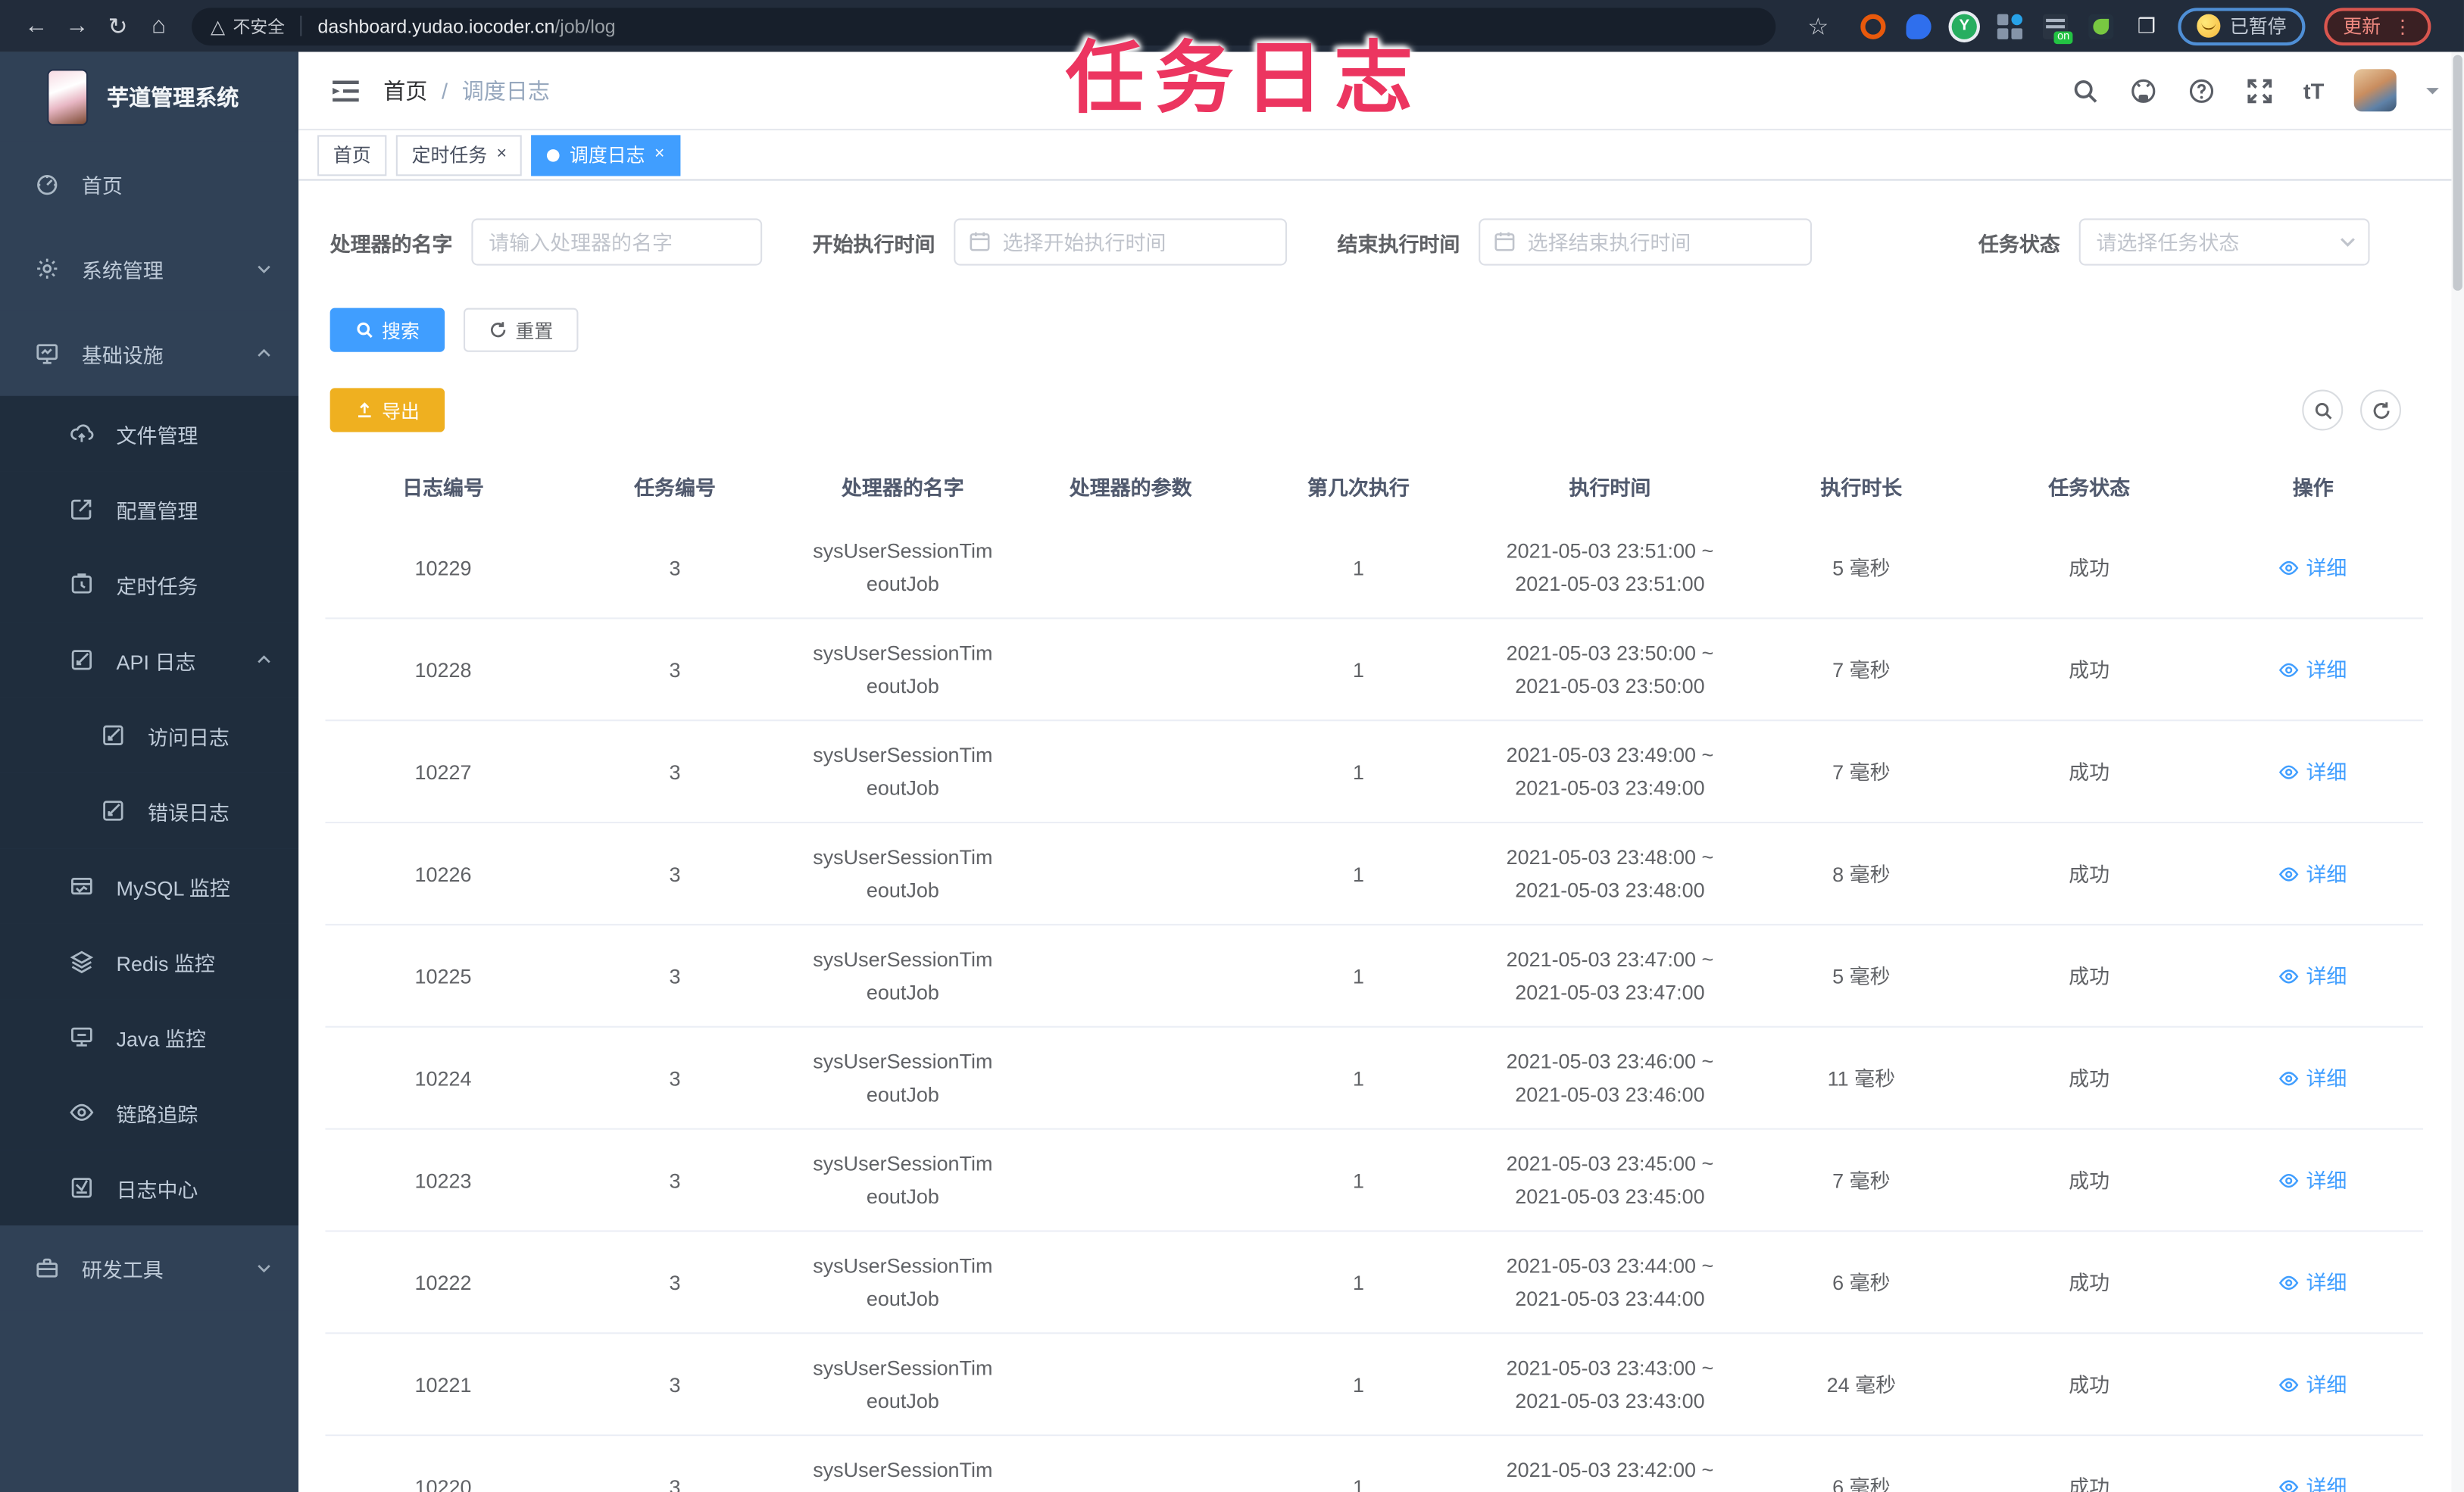 This screenshot has height=1492, width=2464. What do you see at coordinates (1861, 1384) in the screenshot?
I see `cell-duration: 24 毫秒` at bounding box center [1861, 1384].